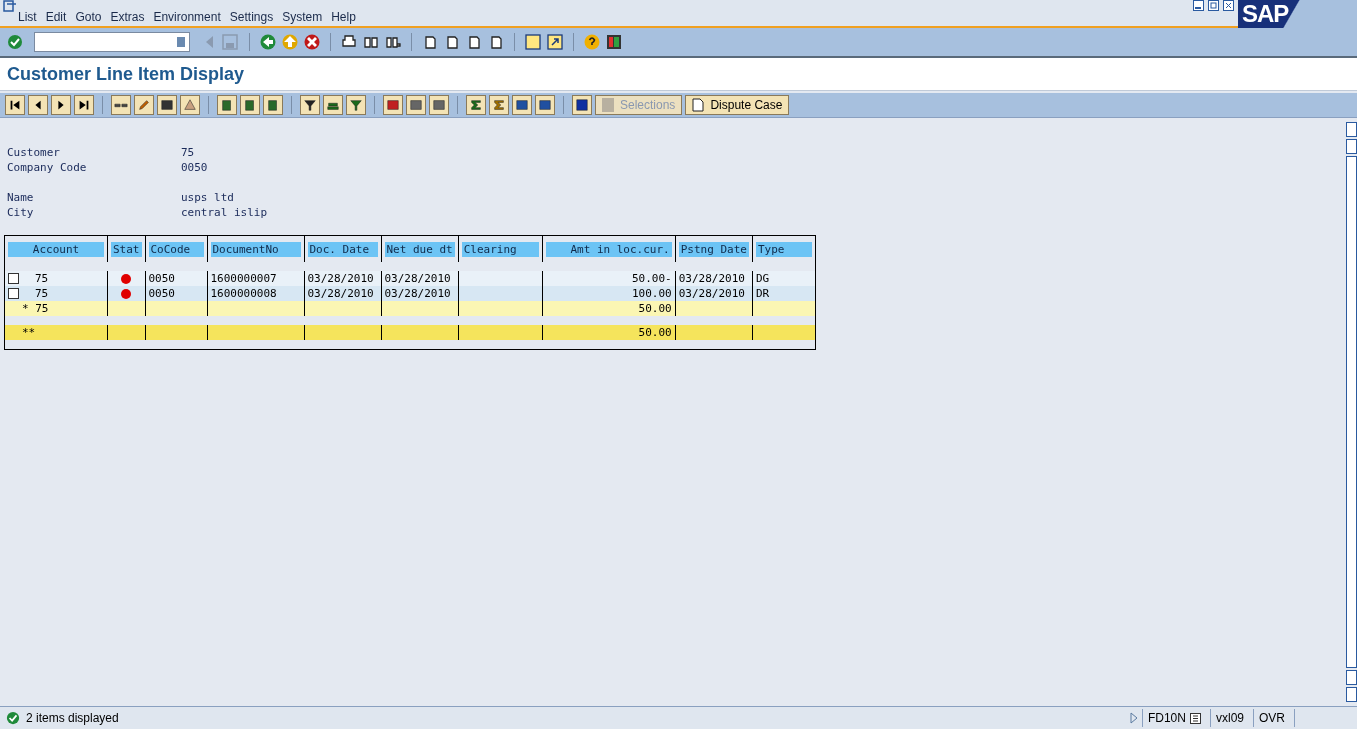  What do you see at coordinates (1195, 718) in the screenshot?
I see `list-icon` at bounding box center [1195, 718].